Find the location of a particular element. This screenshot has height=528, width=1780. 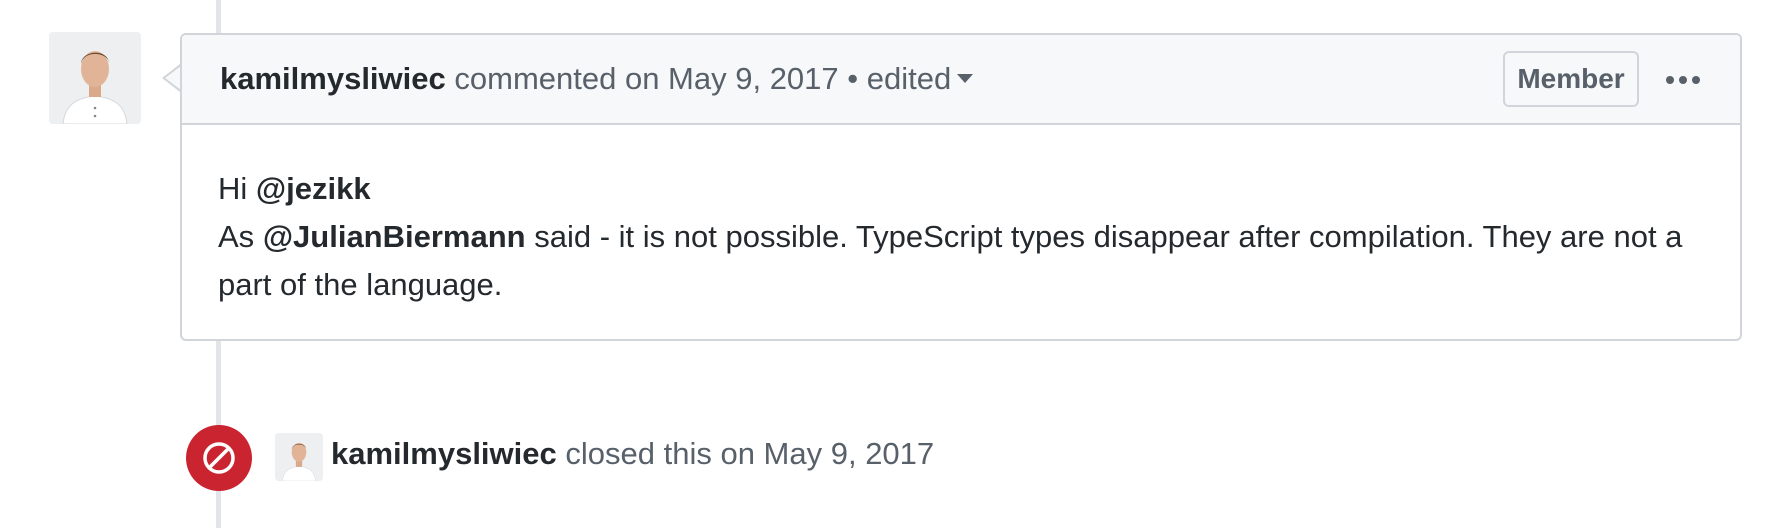

circle-slash-icon is located at coordinates (219, 458).